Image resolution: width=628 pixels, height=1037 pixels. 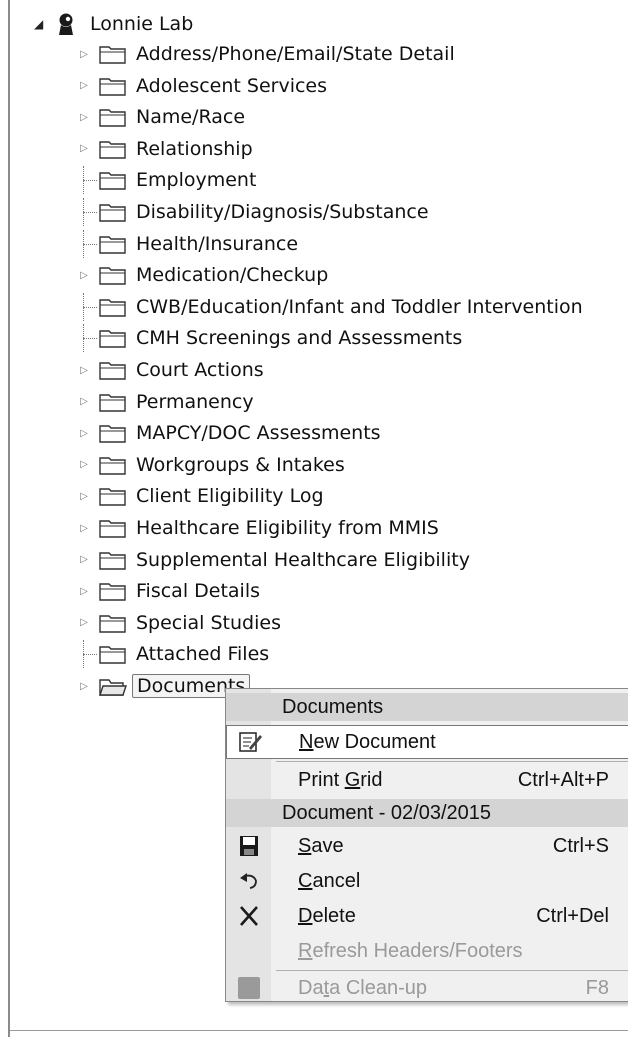 I want to click on menu-item-refresh-headers-footers: Refresh Headers/Footers, so click(x=427, y=951).